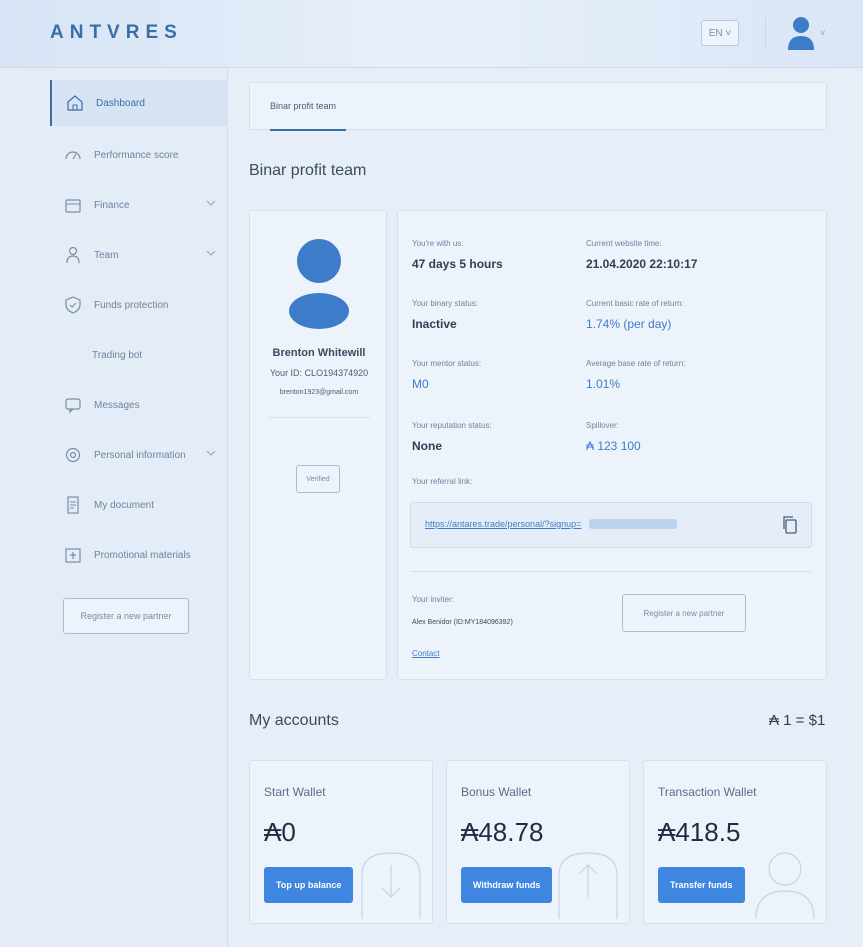 This screenshot has width=863, height=947. I want to click on sidebar-item-label: Team, so click(106, 255).